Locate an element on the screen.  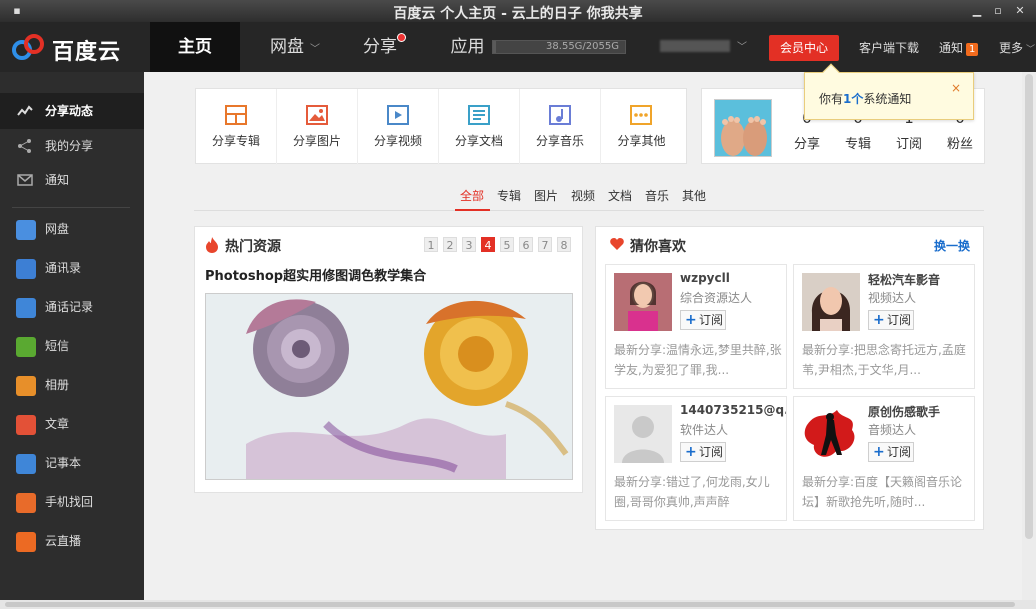
suggested-user-name: wzpycll is located at coordinates (733, 278).